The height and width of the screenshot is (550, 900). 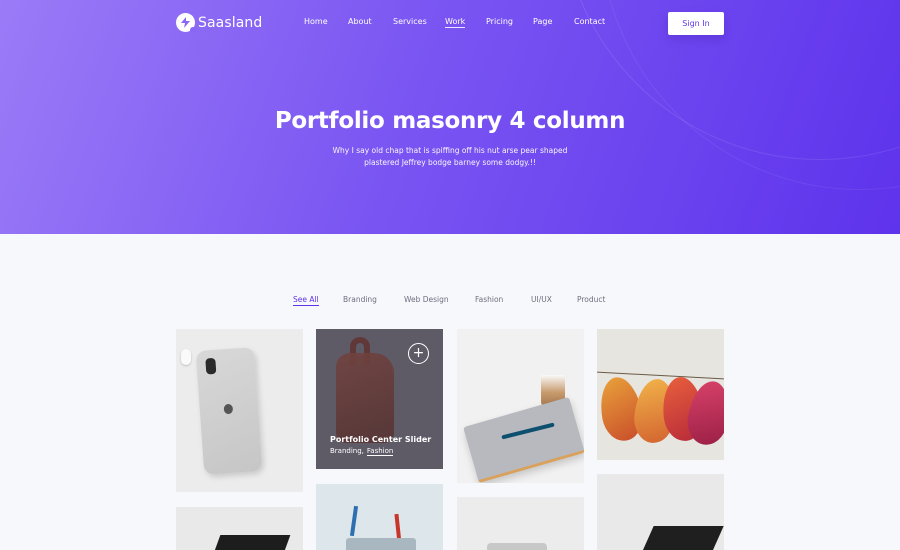 I want to click on category-link-fashion: Fashion, so click(x=380, y=451).